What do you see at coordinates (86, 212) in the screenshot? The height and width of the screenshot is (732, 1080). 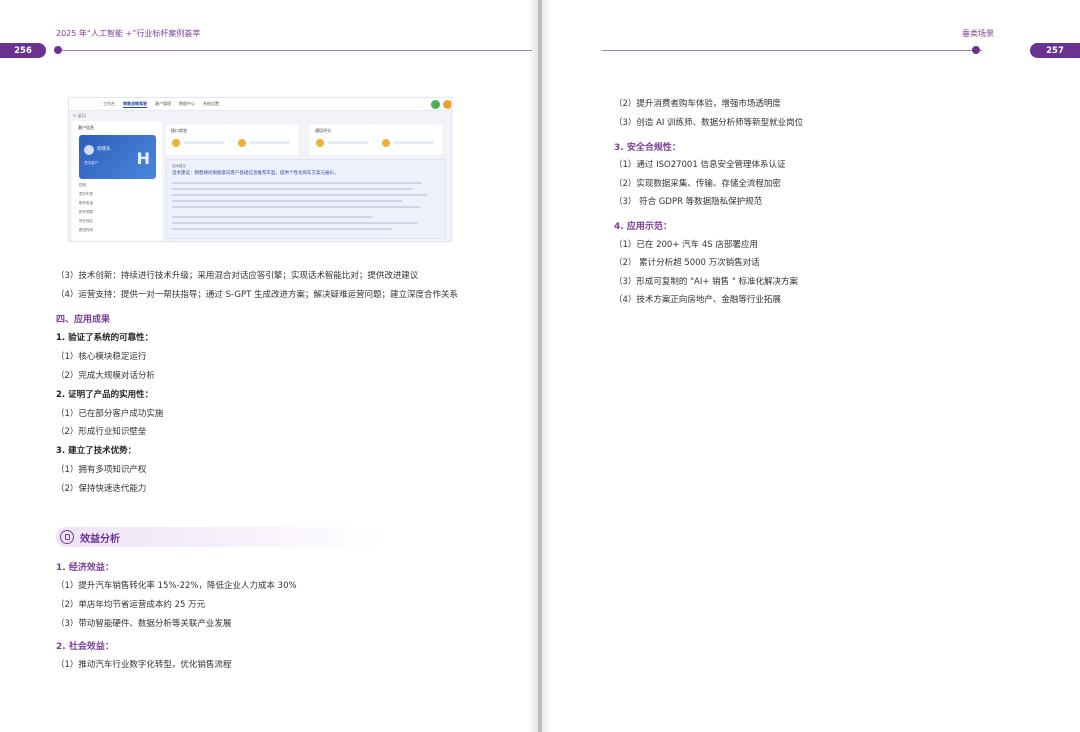 I see `screenshot-kv-label: 购车预算` at bounding box center [86, 212].